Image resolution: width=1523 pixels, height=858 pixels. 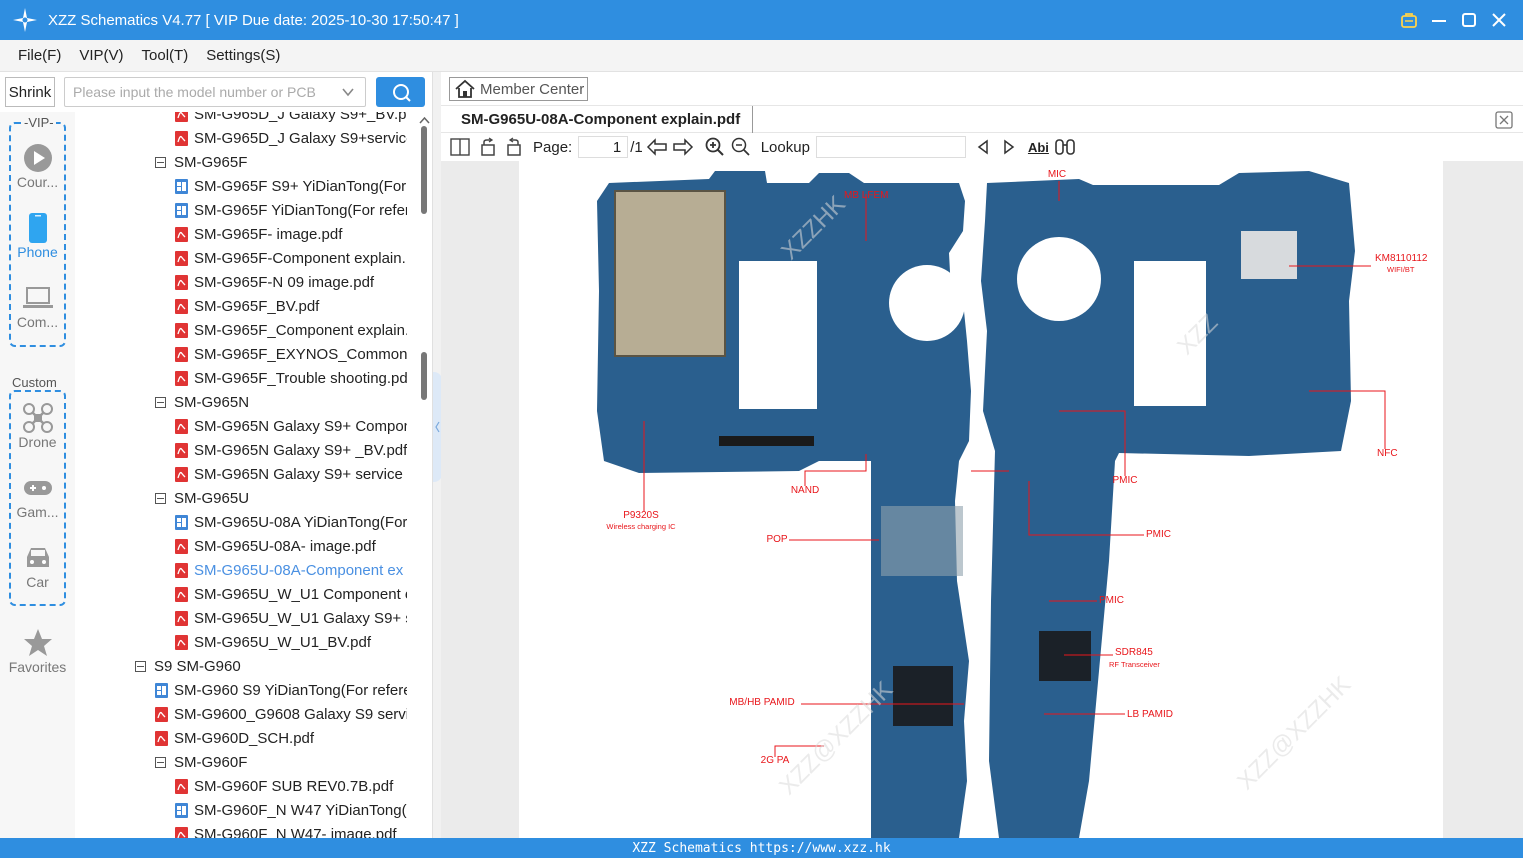 What do you see at coordinates (291, 138) in the screenshot?
I see `tree-file: SM-G965D_J Galaxy S9+service` at bounding box center [291, 138].